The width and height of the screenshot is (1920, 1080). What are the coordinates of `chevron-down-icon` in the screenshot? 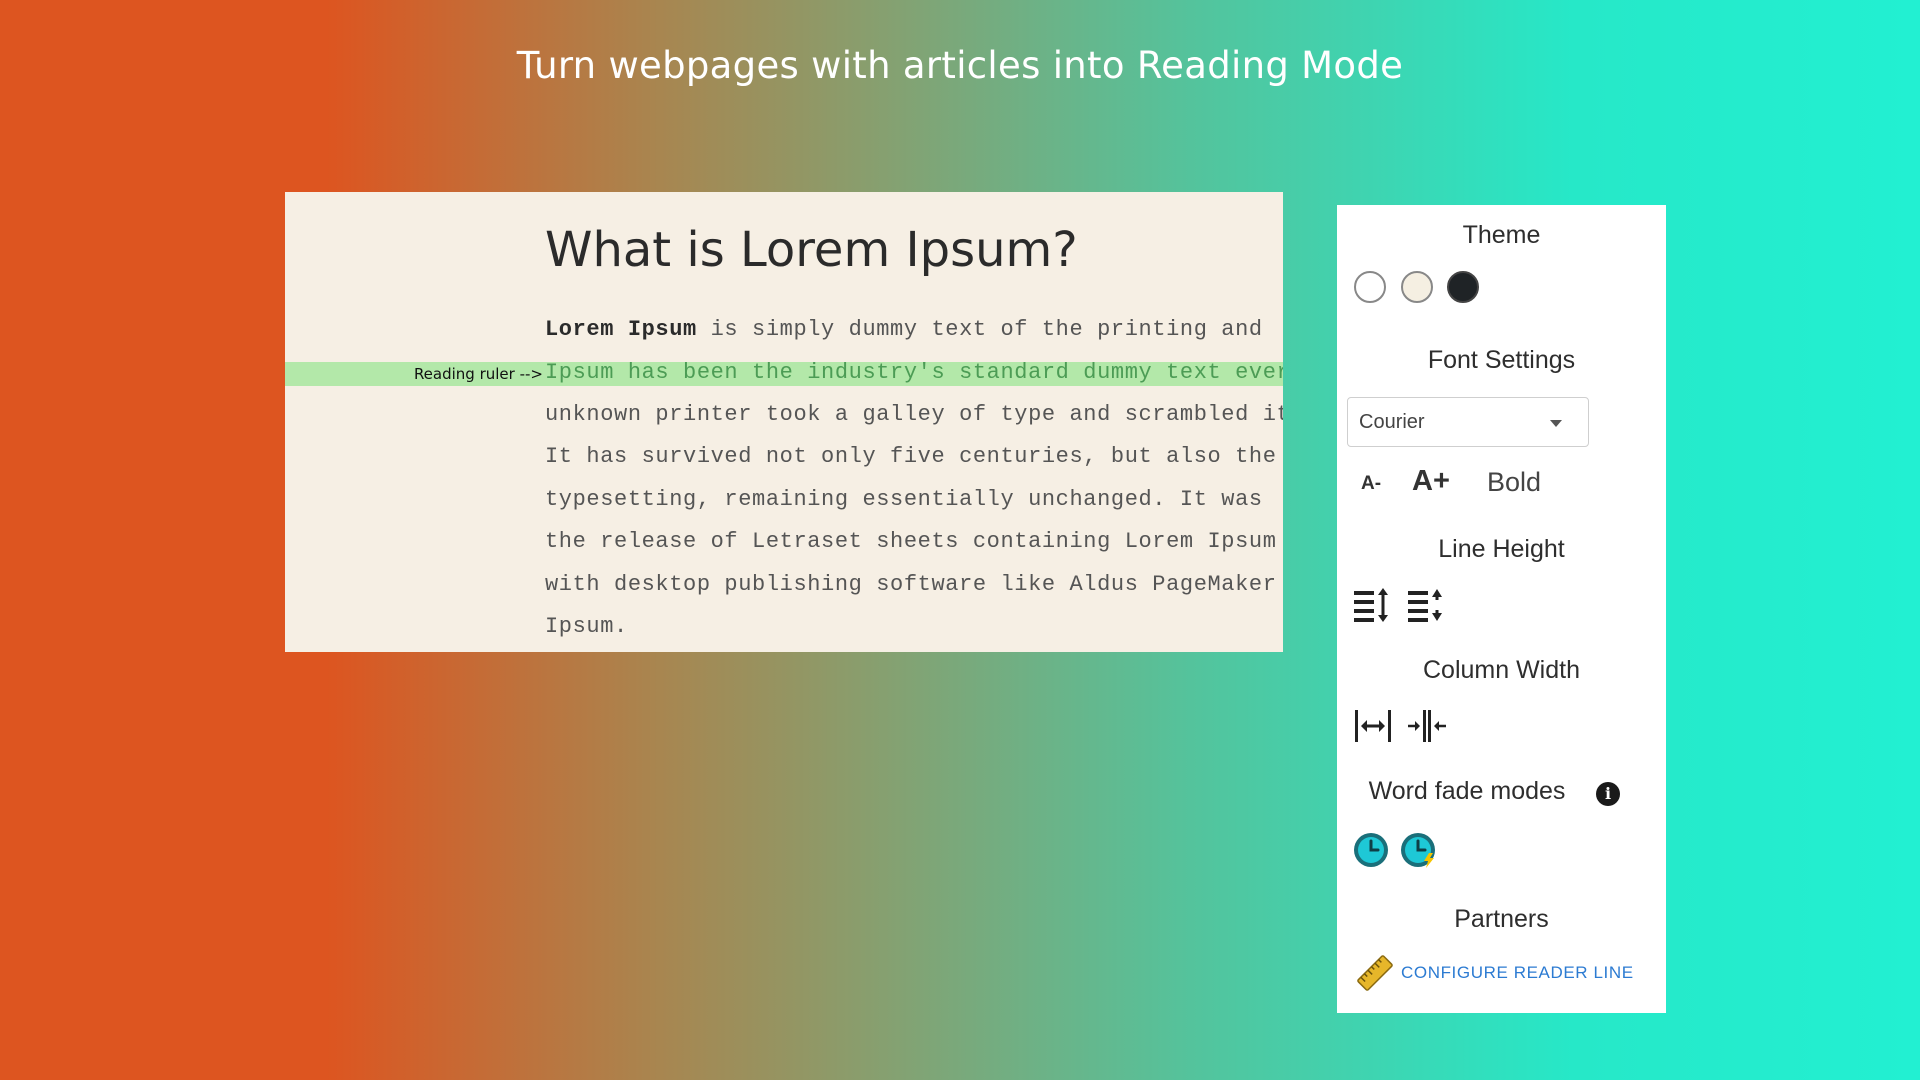 It's located at (1556, 423).